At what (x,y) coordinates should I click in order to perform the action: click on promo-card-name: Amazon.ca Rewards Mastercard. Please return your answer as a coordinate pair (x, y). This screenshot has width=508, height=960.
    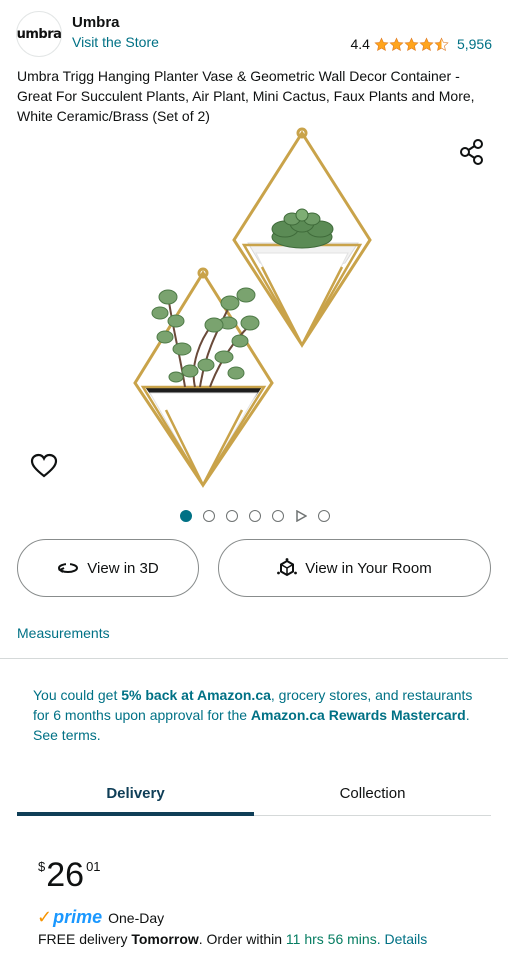
    Looking at the image, I should click on (358, 715).